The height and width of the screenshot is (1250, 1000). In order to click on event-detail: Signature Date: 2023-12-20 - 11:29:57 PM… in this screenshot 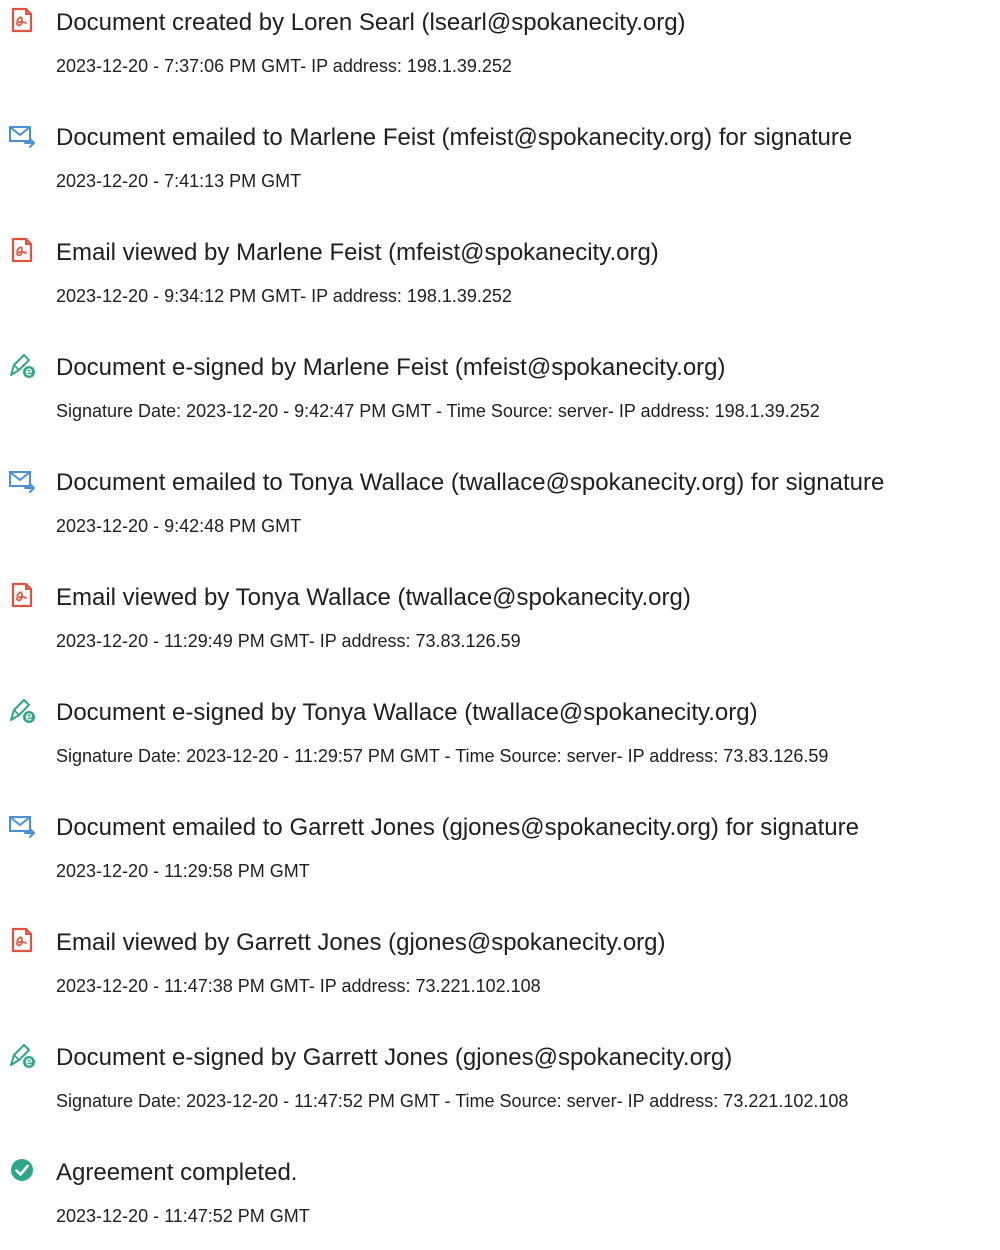, I will do `click(442, 756)`.